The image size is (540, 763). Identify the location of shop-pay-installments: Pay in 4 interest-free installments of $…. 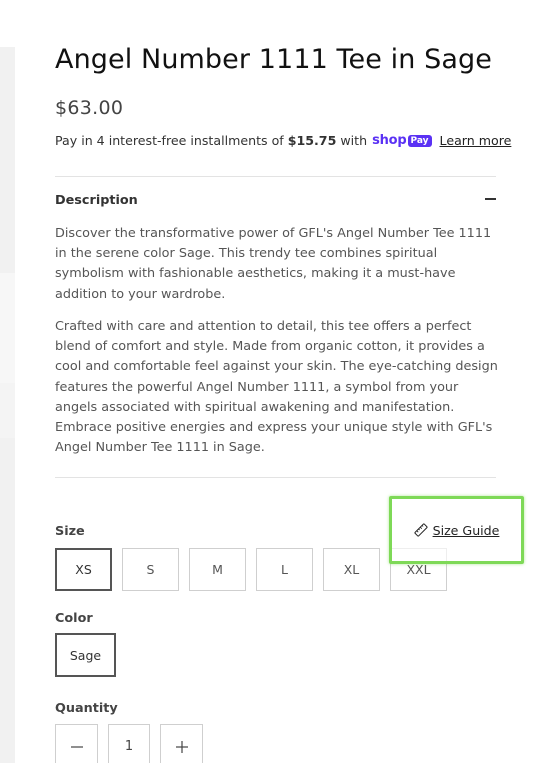
(283, 140).